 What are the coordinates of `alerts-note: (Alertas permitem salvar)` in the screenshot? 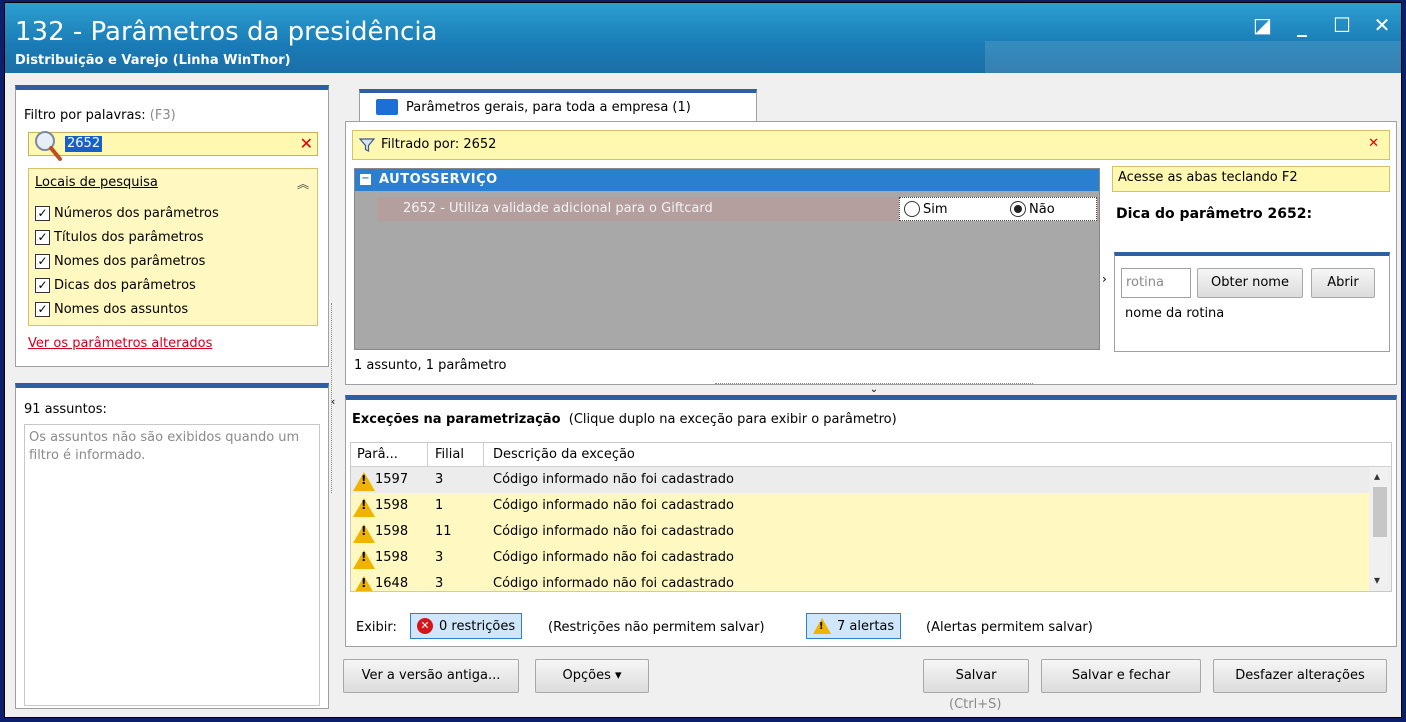 It's located at (1009, 627).